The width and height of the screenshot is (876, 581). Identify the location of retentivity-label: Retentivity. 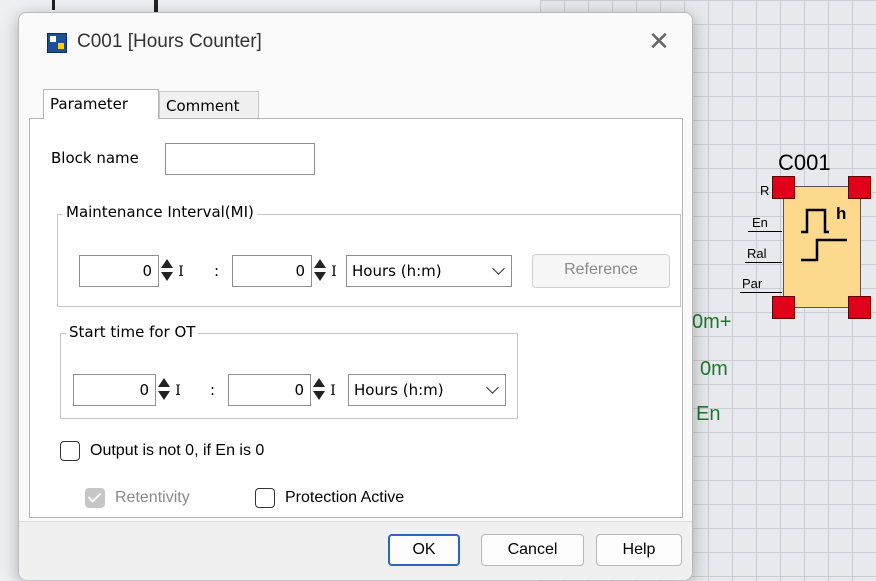
(152, 497).